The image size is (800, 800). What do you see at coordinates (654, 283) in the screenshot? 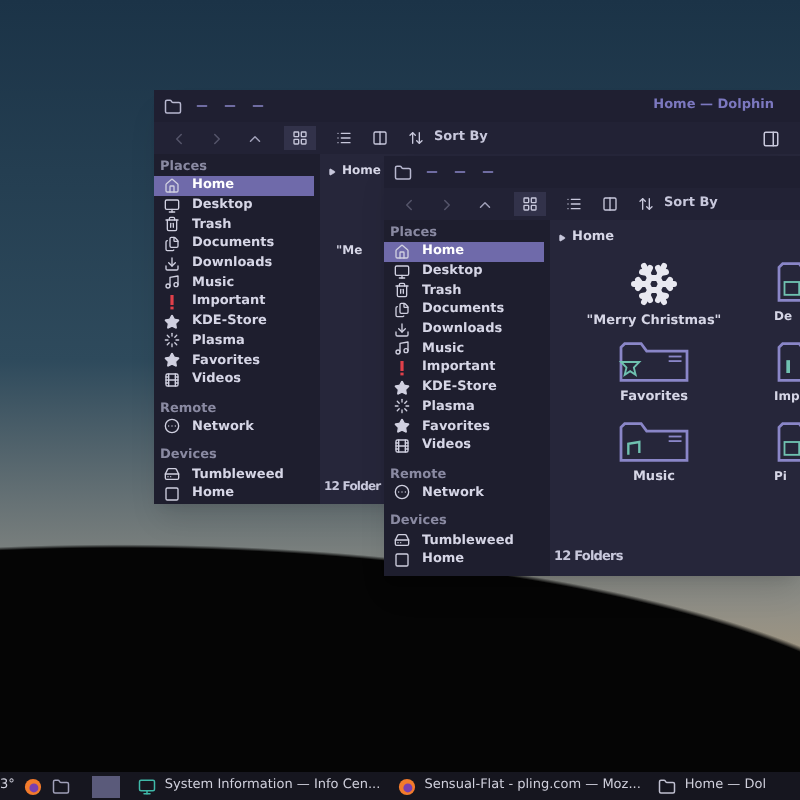
I see `snowflake-icon` at bounding box center [654, 283].